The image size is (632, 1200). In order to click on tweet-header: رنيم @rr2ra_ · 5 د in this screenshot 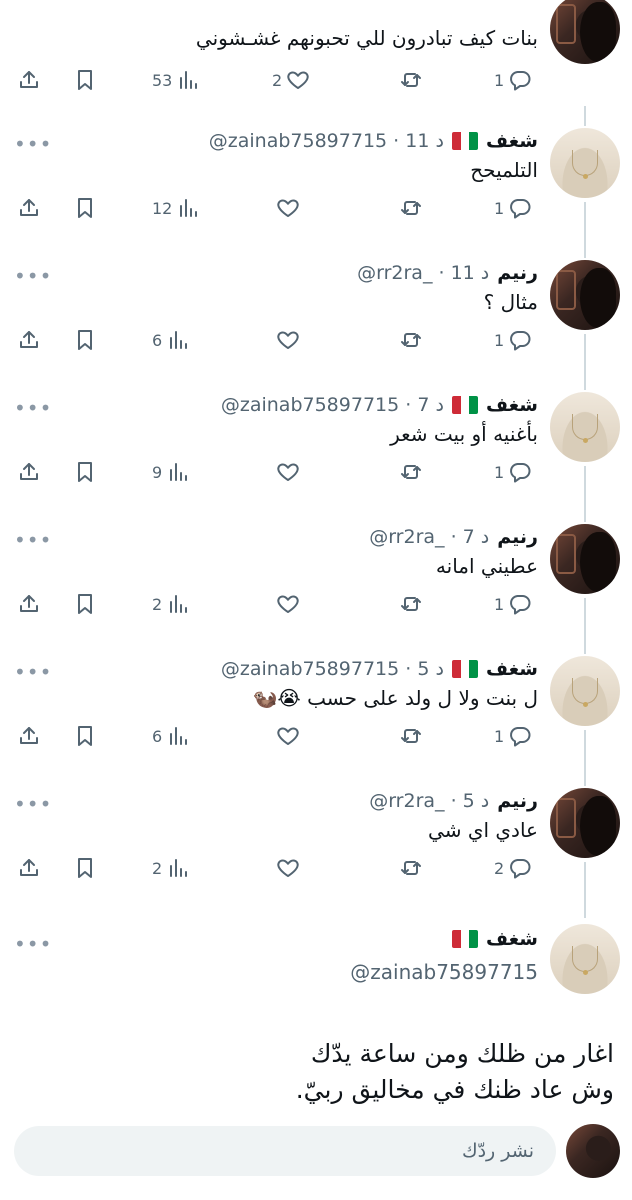, I will do `click(453, 801)`.